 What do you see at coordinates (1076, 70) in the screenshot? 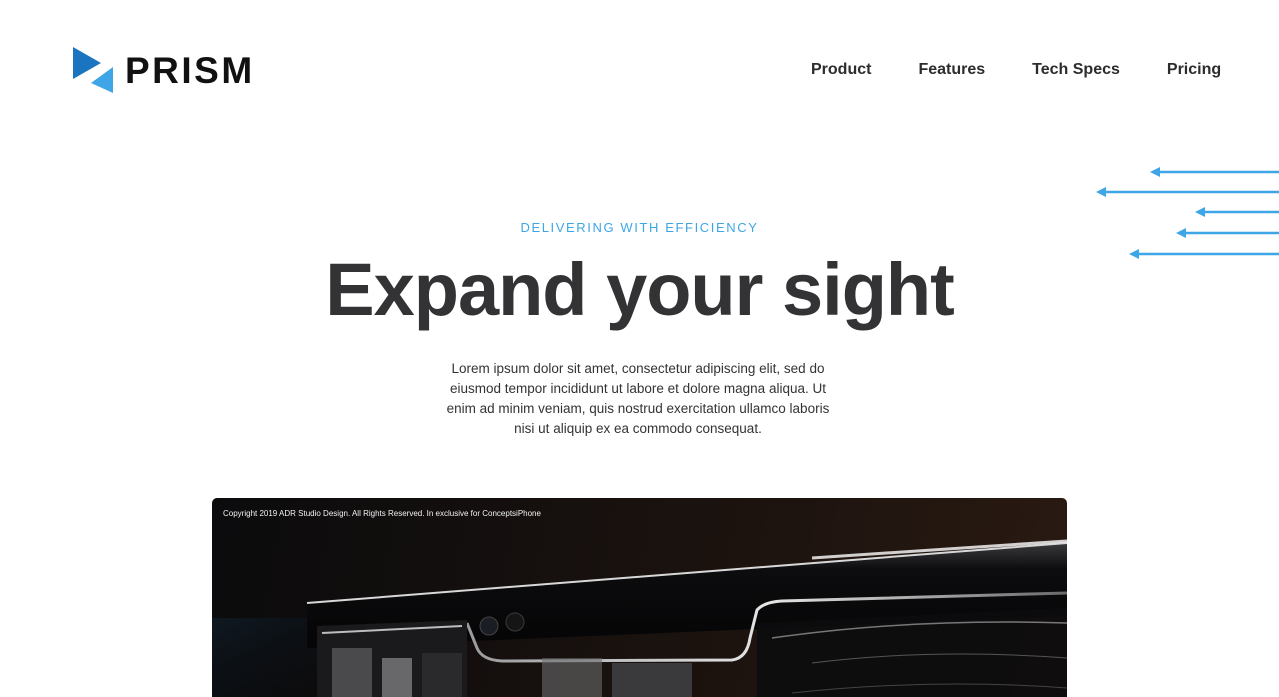
I see `nav-link-tech-specs: Tech Specs` at bounding box center [1076, 70].